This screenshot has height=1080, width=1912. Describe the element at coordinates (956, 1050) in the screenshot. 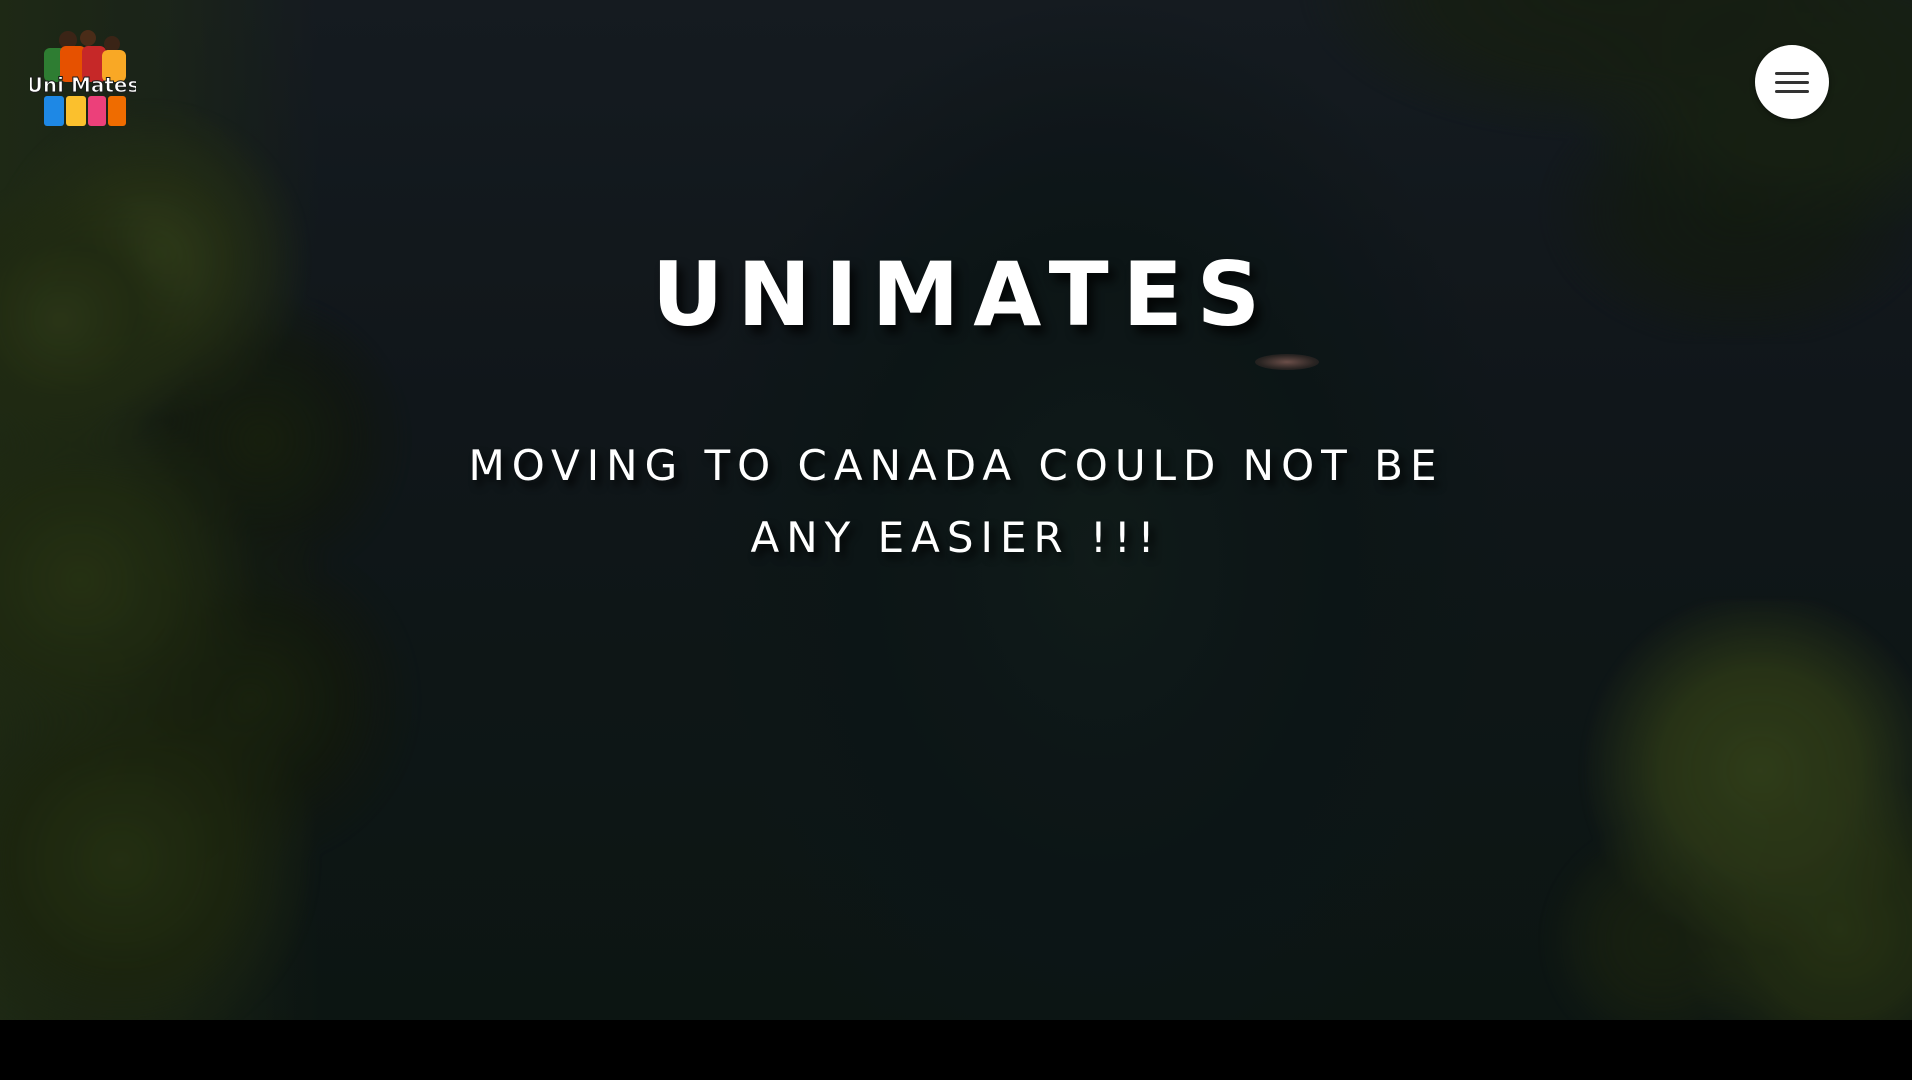

I see `footer-band` at that location.